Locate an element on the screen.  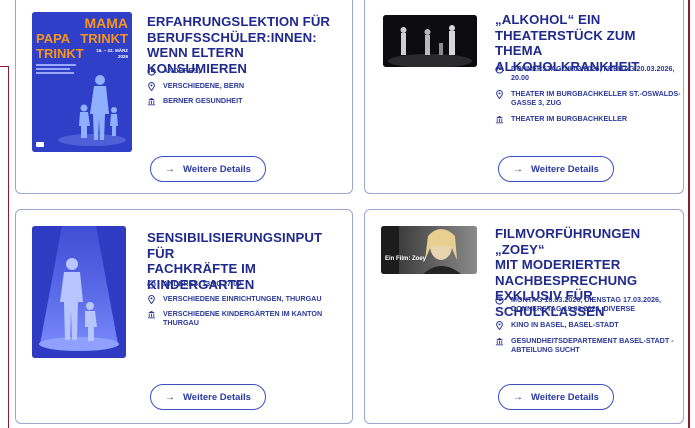
event-title-line: THEATERSTÜCK ZUM THEMA is located at coordinates (565, 43).